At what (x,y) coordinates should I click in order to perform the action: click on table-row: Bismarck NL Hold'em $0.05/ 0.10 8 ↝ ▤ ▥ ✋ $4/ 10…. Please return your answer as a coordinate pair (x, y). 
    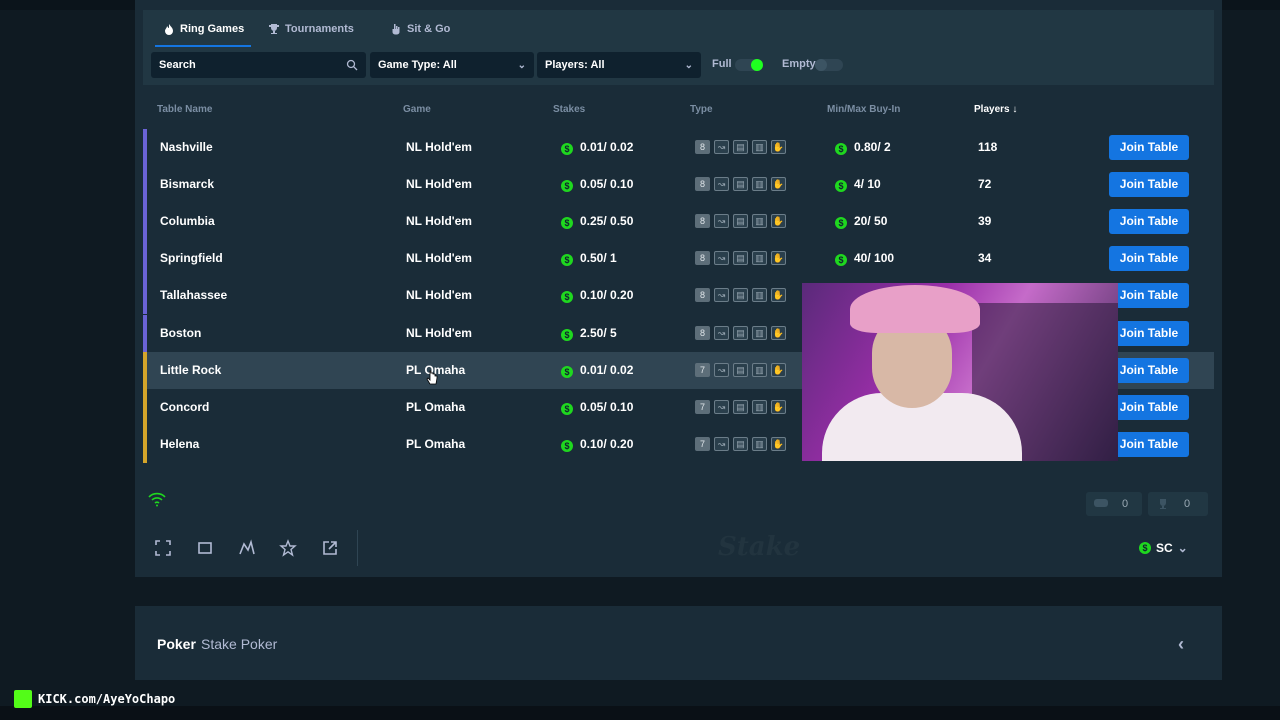
    Looking at the image, I should click on (678, 184).